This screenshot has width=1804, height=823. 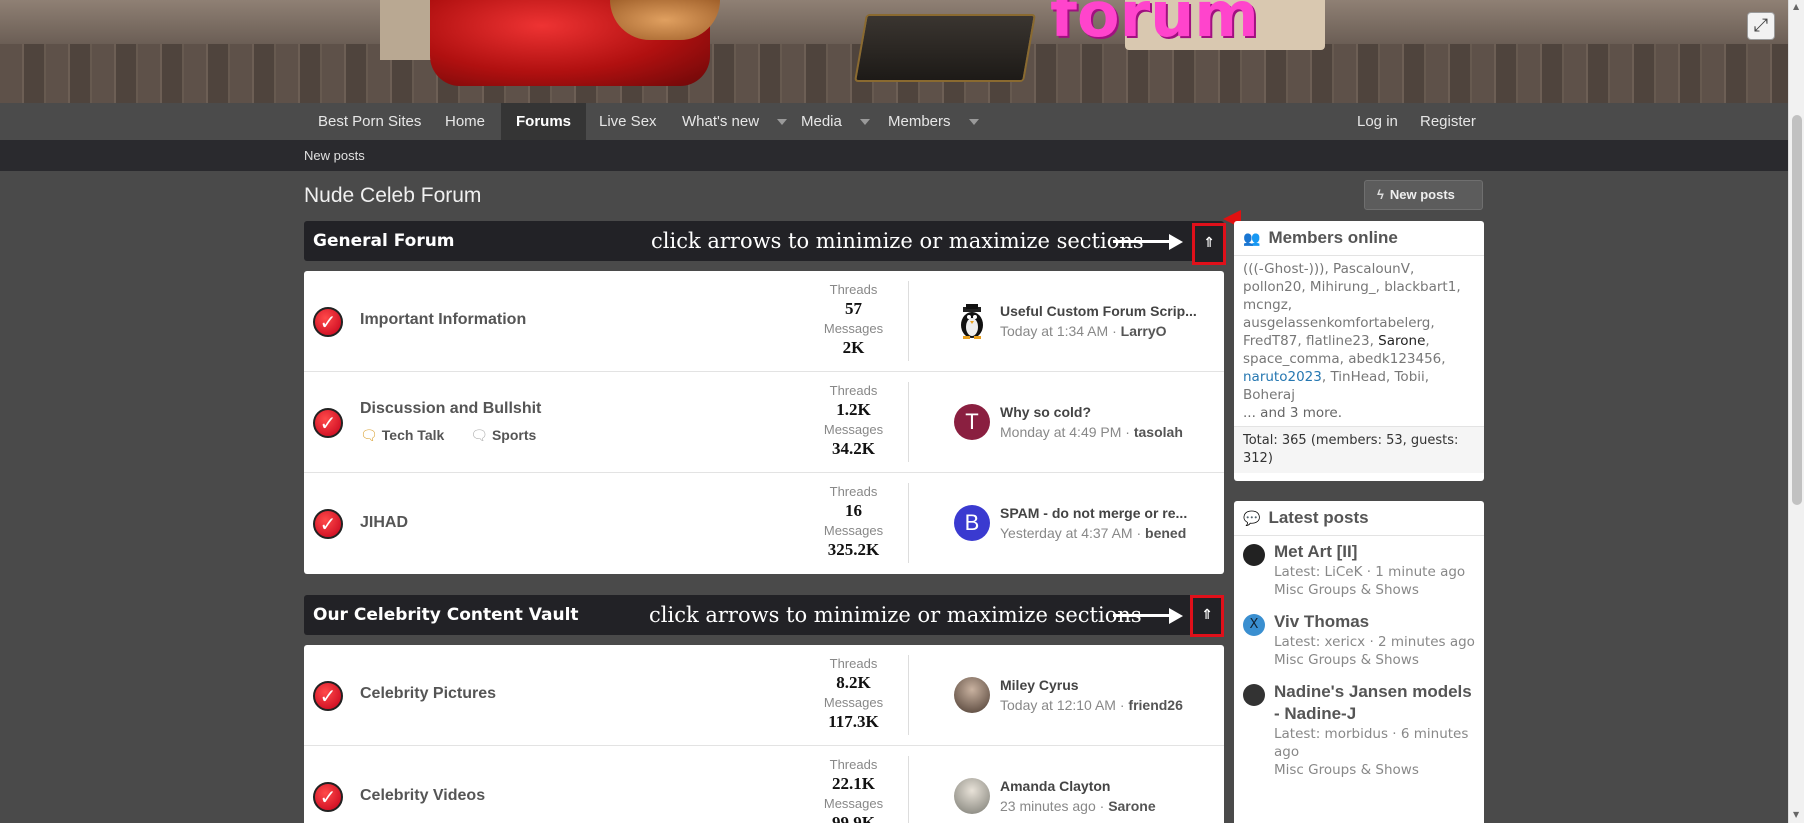 What do you see at coordinates (835, 121) in the screenshot?
I see `nav-media: Media` at bounding box center [835, 121].